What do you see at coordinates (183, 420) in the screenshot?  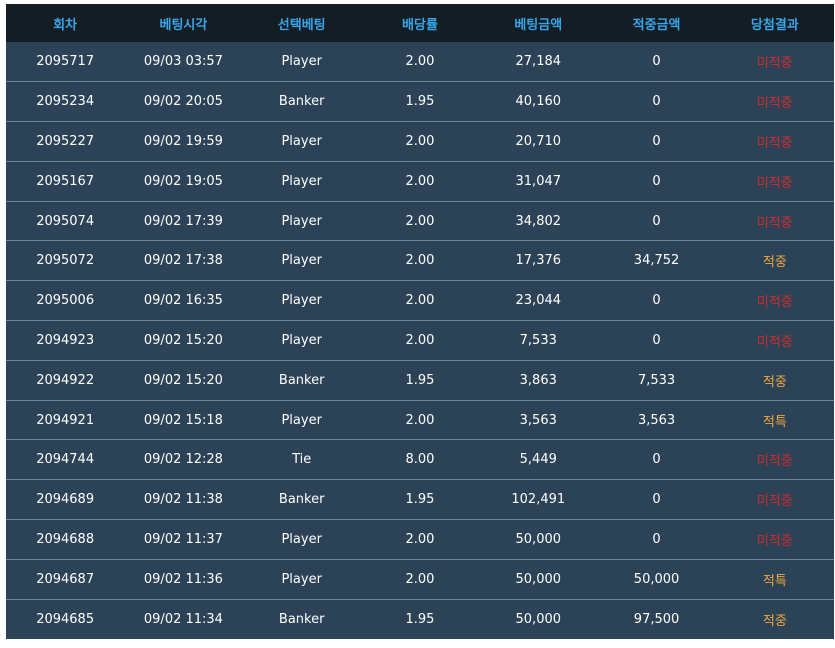 I see `cell-bet-time: 09/02 15:18` at bounding box center [183, 420].